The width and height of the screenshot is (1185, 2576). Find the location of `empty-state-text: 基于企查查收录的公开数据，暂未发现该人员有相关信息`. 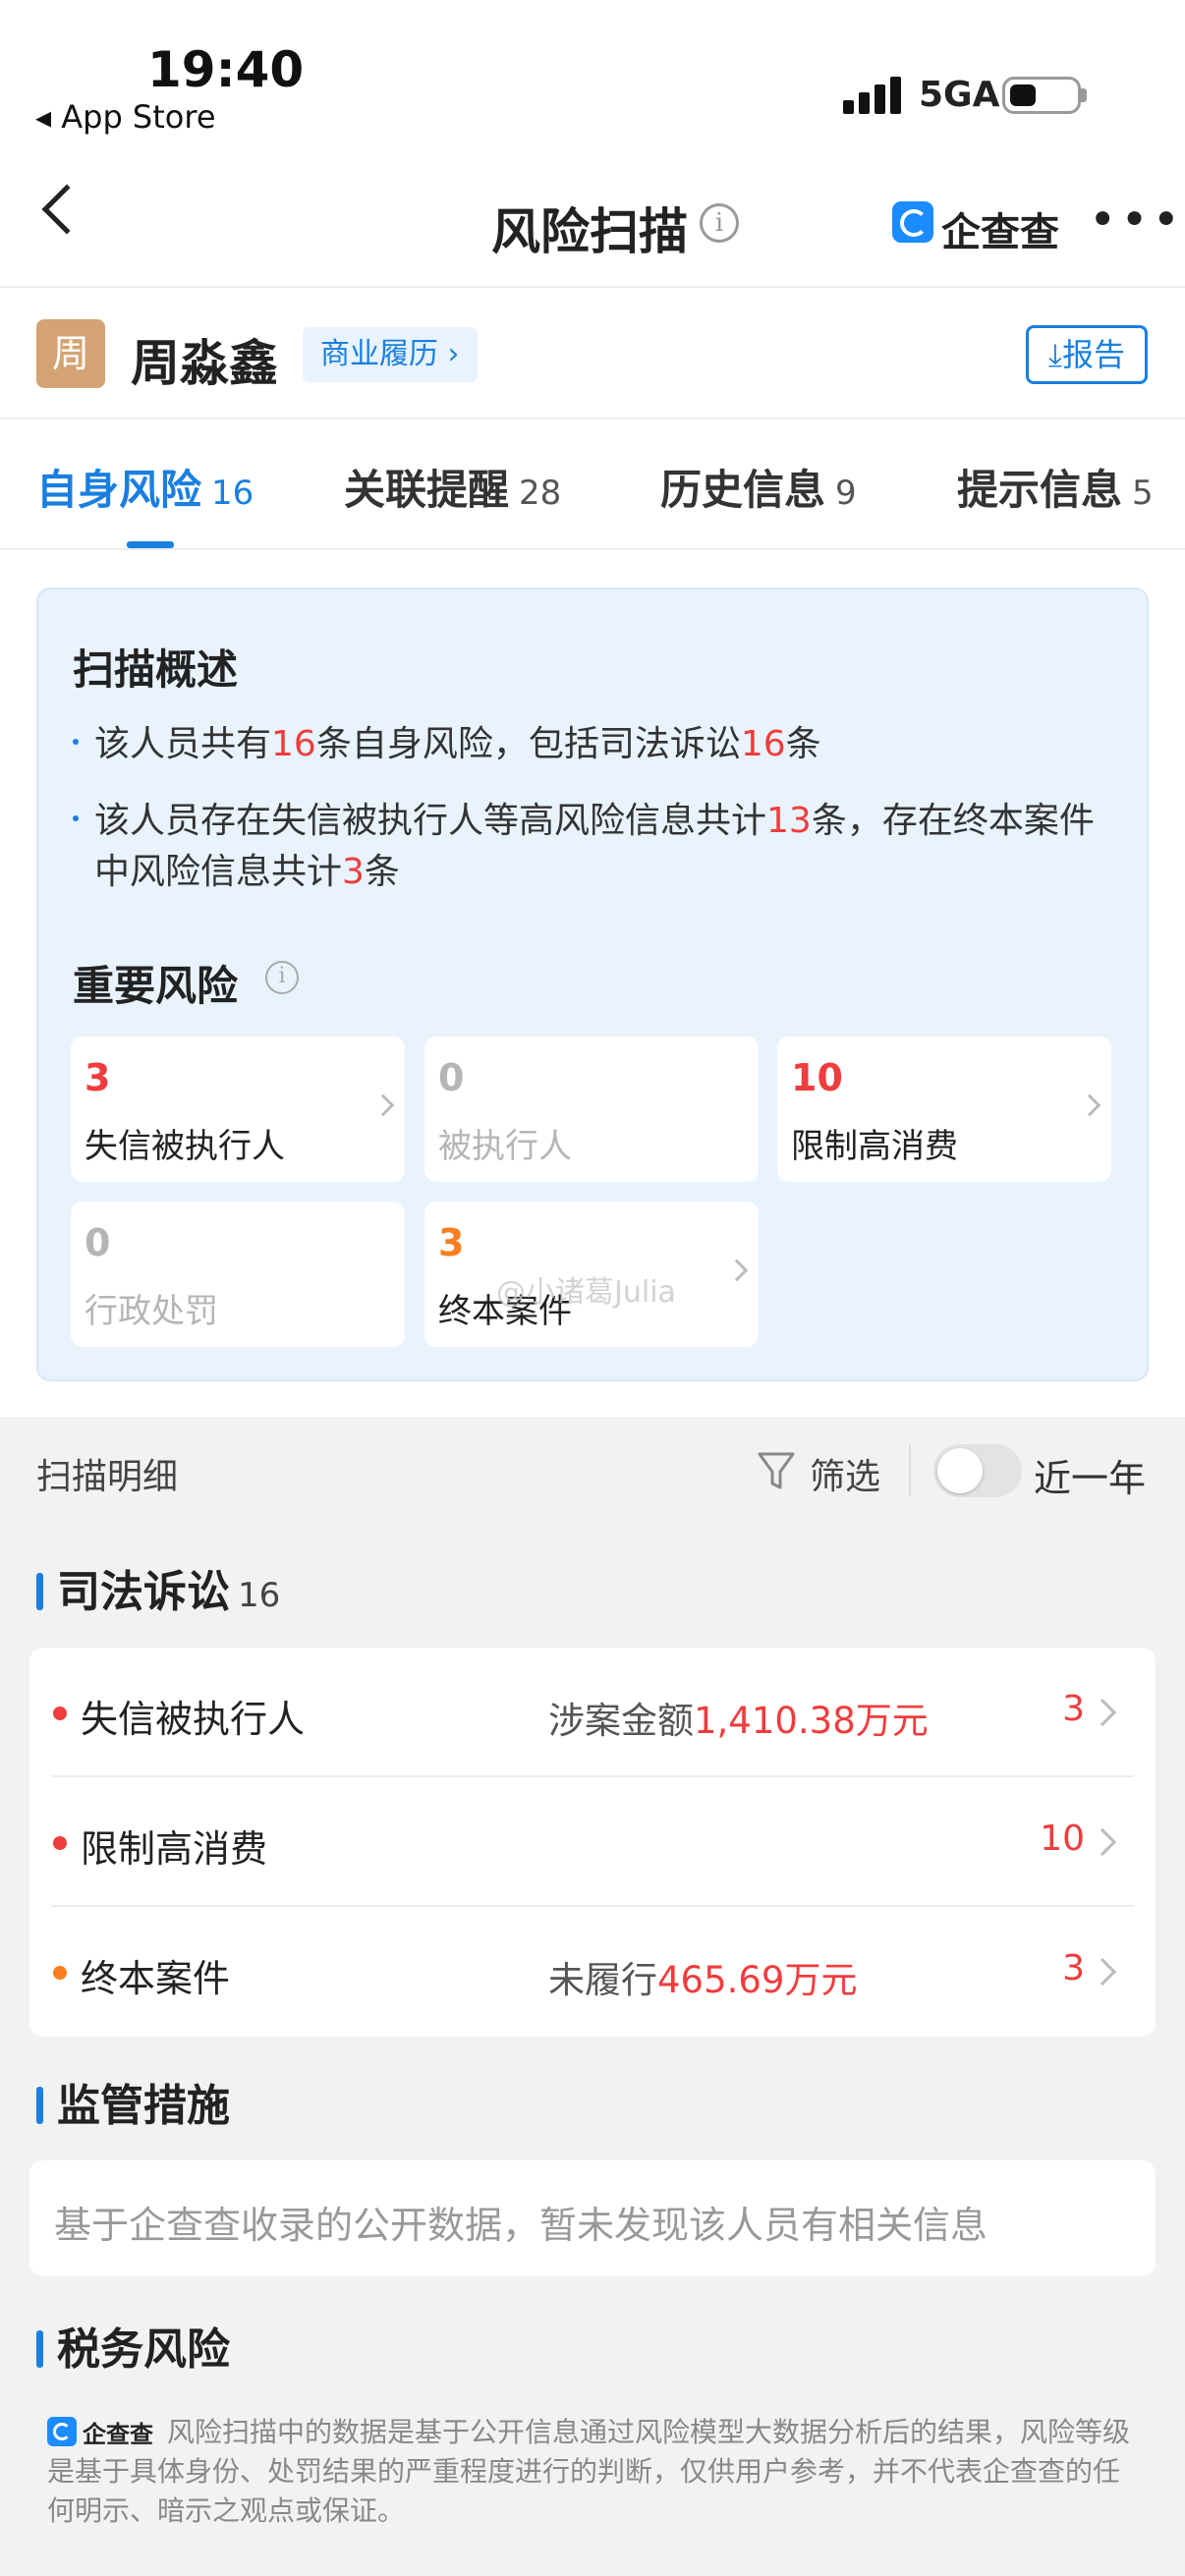

empty-state-text: 基于企查查收录的公开数据，暂未发现该人员有相关信息 is located at coordinates (521, 2225).